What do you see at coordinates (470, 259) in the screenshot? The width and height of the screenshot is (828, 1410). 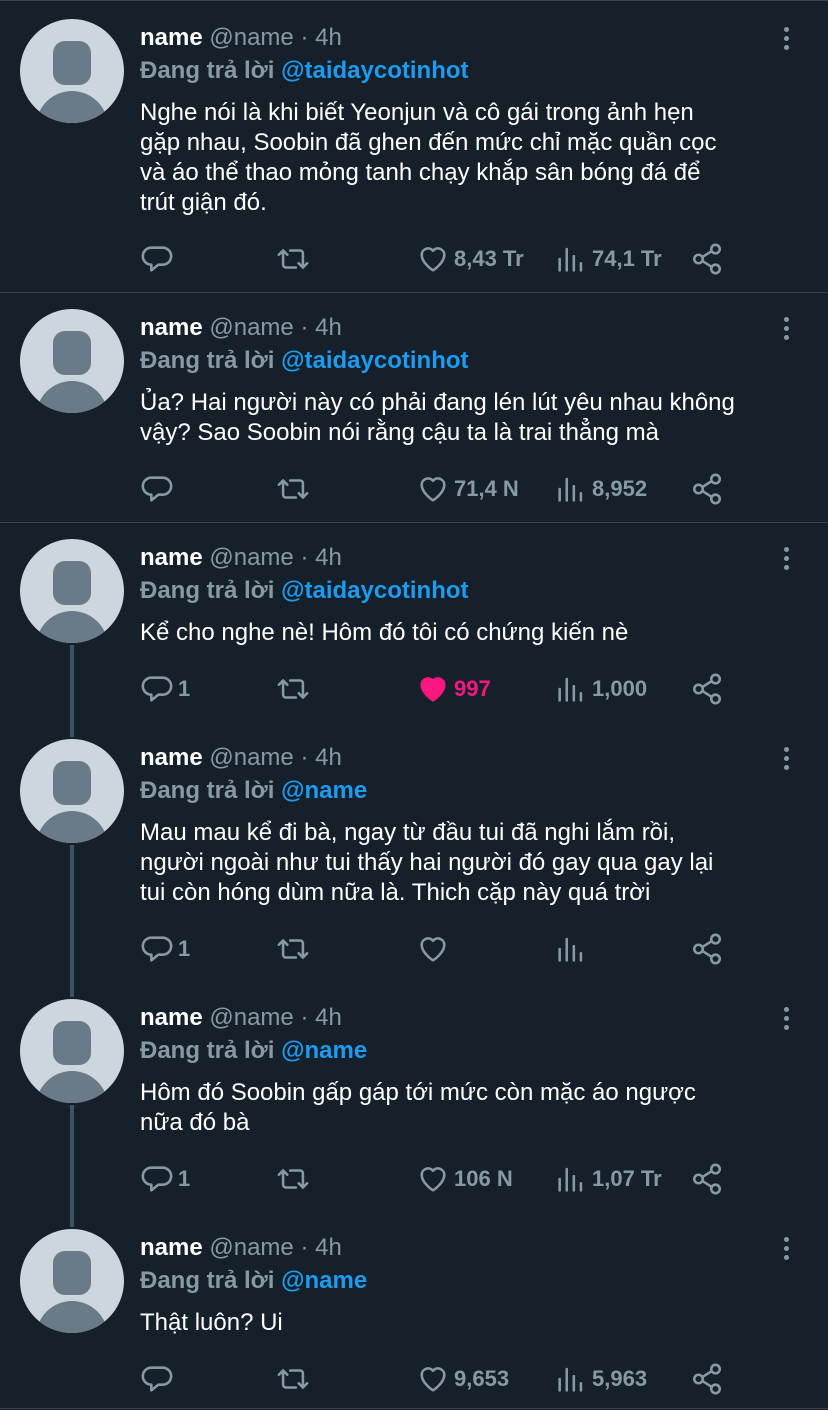 I see `like-button: 8,43 Tr` at bounding box center [470, 259].